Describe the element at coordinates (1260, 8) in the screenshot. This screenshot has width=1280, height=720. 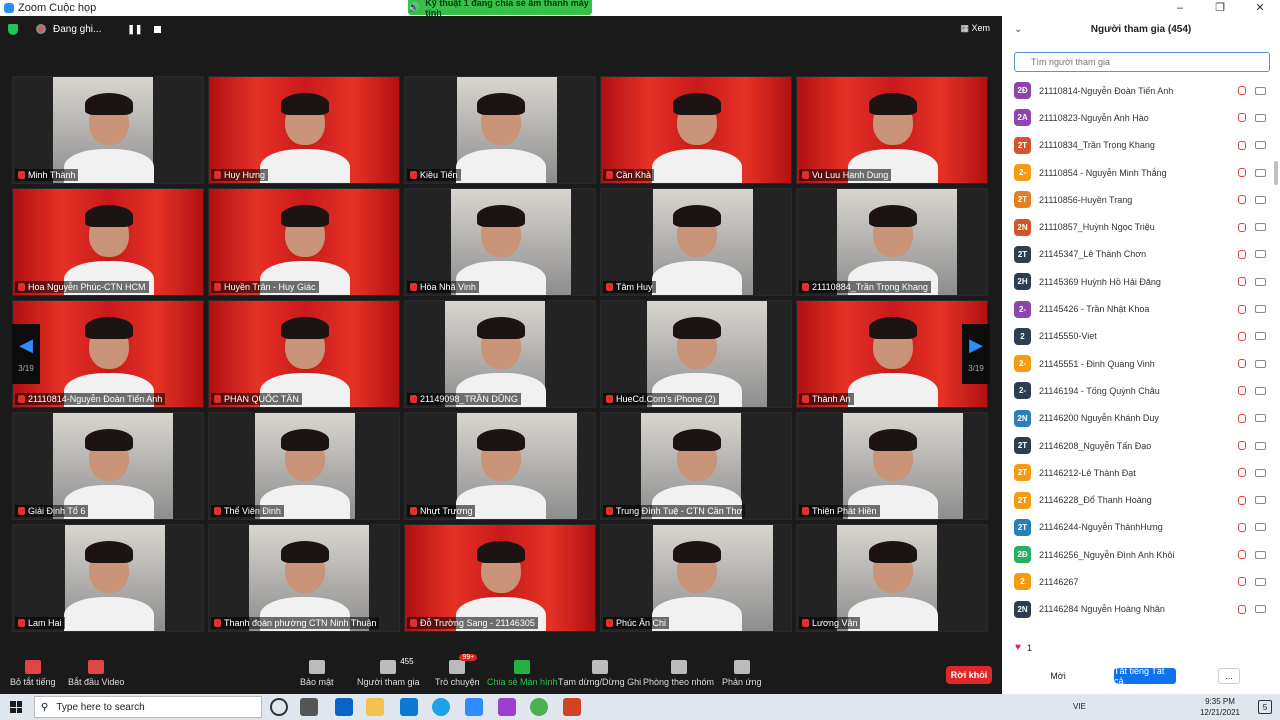
I see `close-button: ✕` at that location.